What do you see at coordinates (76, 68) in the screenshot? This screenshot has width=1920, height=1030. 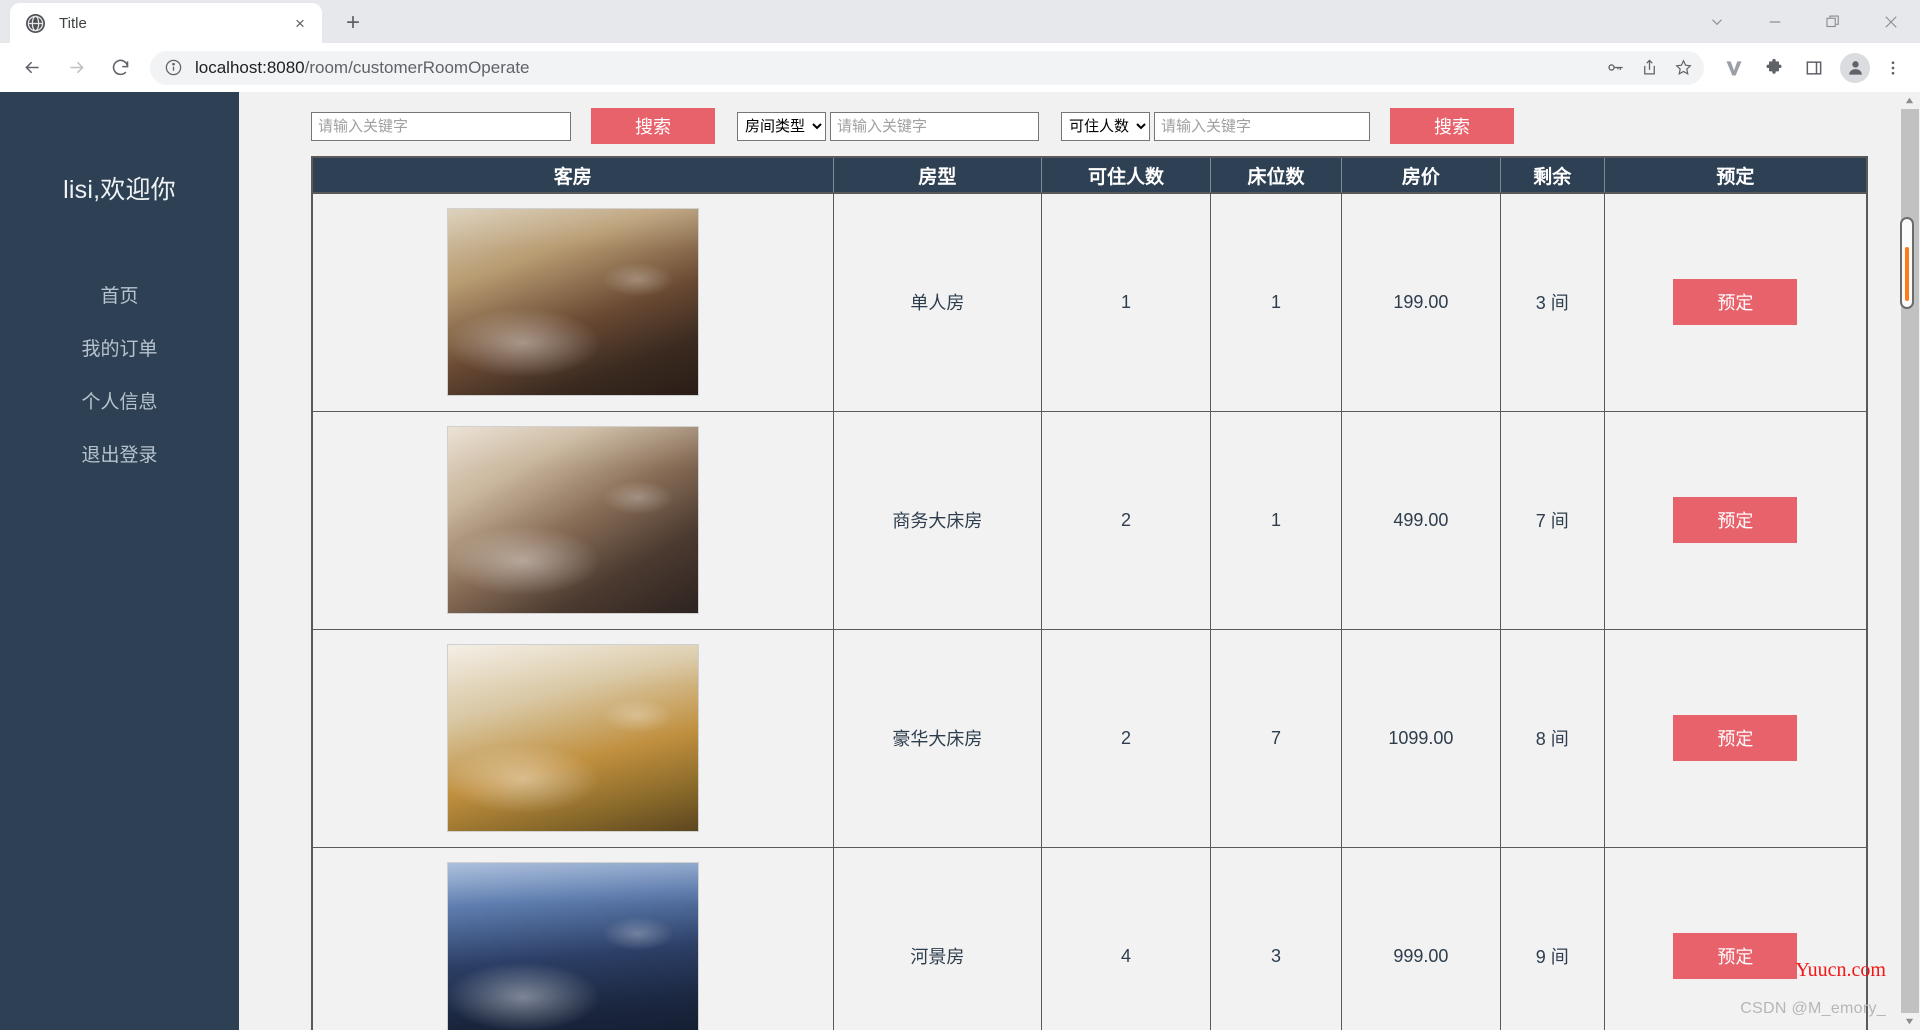 I see `forward-arrow-icon` at bounding box center [76, 68].